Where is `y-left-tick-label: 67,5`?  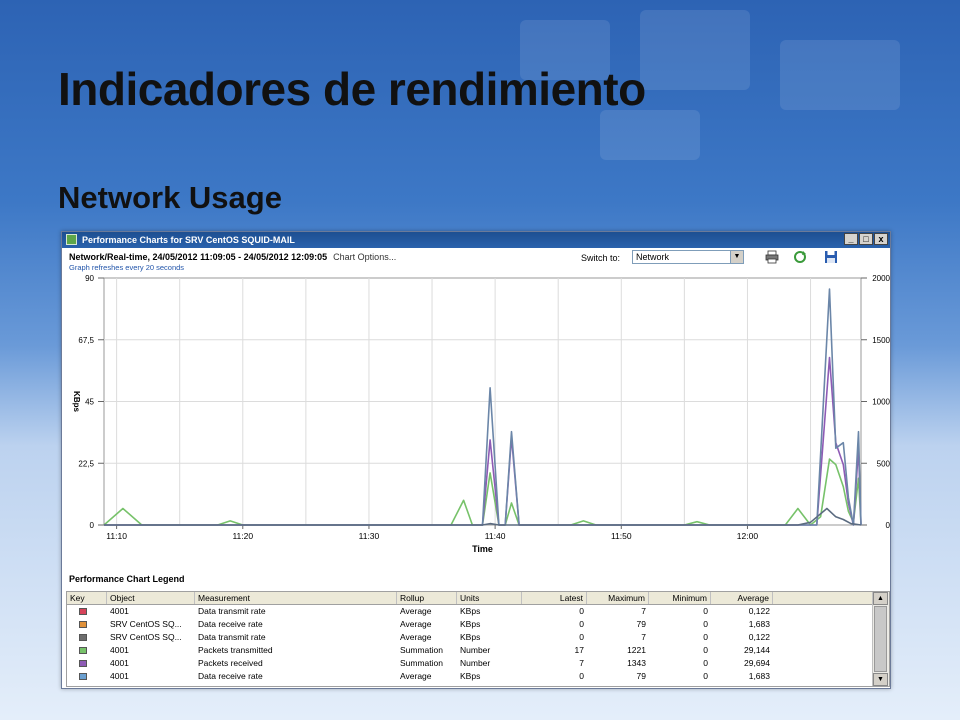 y-left-tick-label: 67,5 is located at coordinates (86, 340).